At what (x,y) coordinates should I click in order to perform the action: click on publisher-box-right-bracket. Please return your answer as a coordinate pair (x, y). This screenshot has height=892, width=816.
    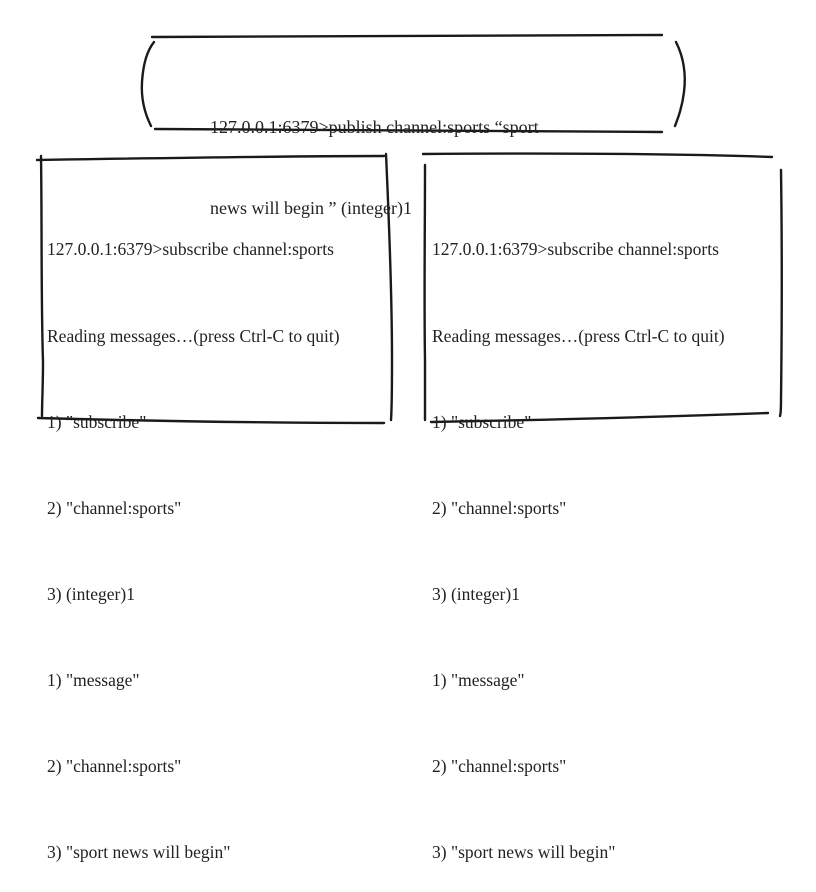
    Looking at the image, I should click on (680, 84).